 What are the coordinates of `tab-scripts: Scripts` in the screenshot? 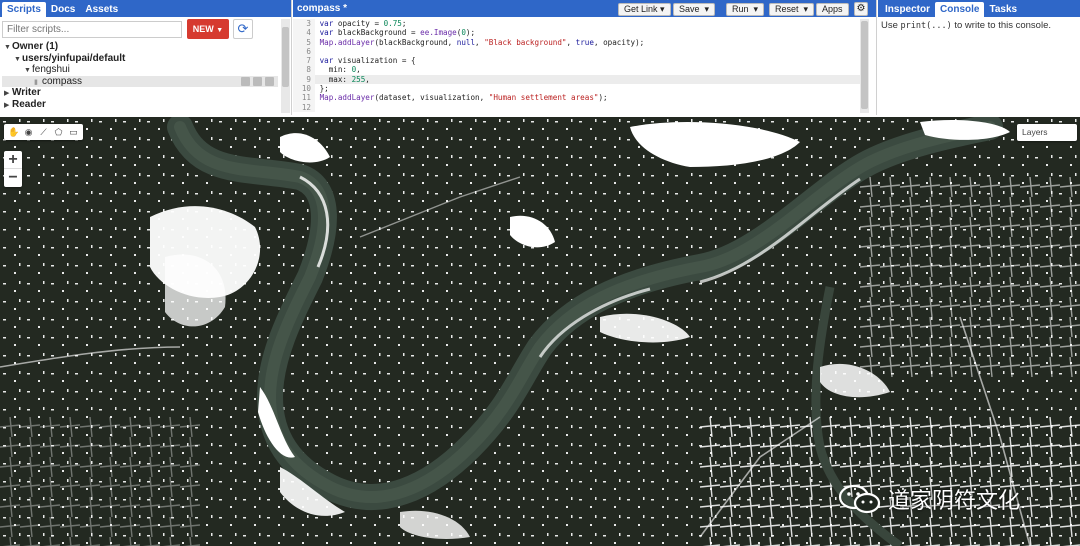 It's located at (24, 9).